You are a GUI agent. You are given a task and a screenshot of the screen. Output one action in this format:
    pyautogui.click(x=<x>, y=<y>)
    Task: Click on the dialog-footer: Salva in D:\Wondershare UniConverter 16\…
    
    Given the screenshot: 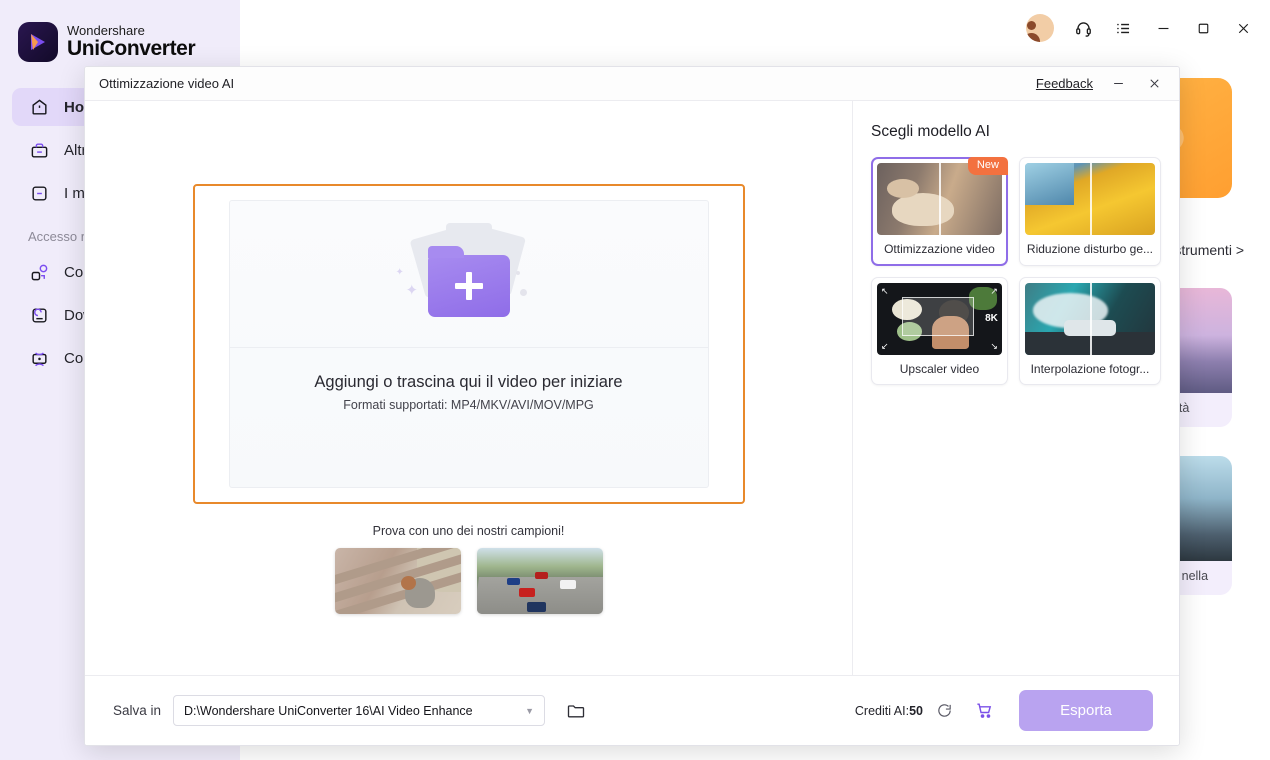 What is the action you would take?
    pyautogui.click(x=632, y=710)
    